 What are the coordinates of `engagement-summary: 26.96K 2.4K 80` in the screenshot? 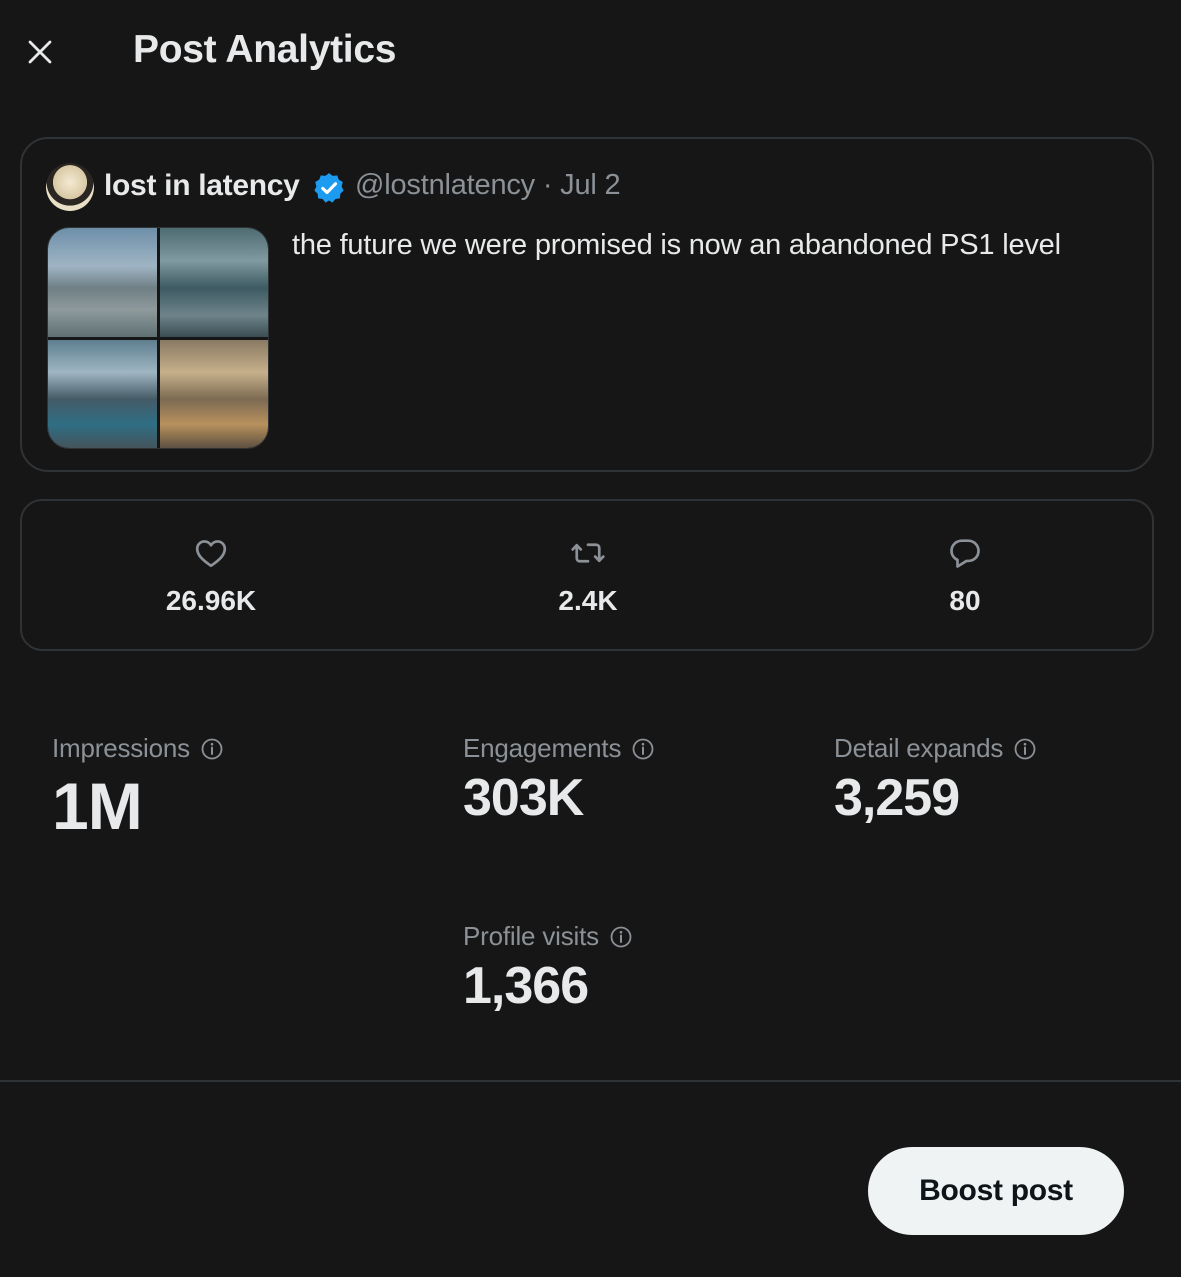 It's located at (587, 575).